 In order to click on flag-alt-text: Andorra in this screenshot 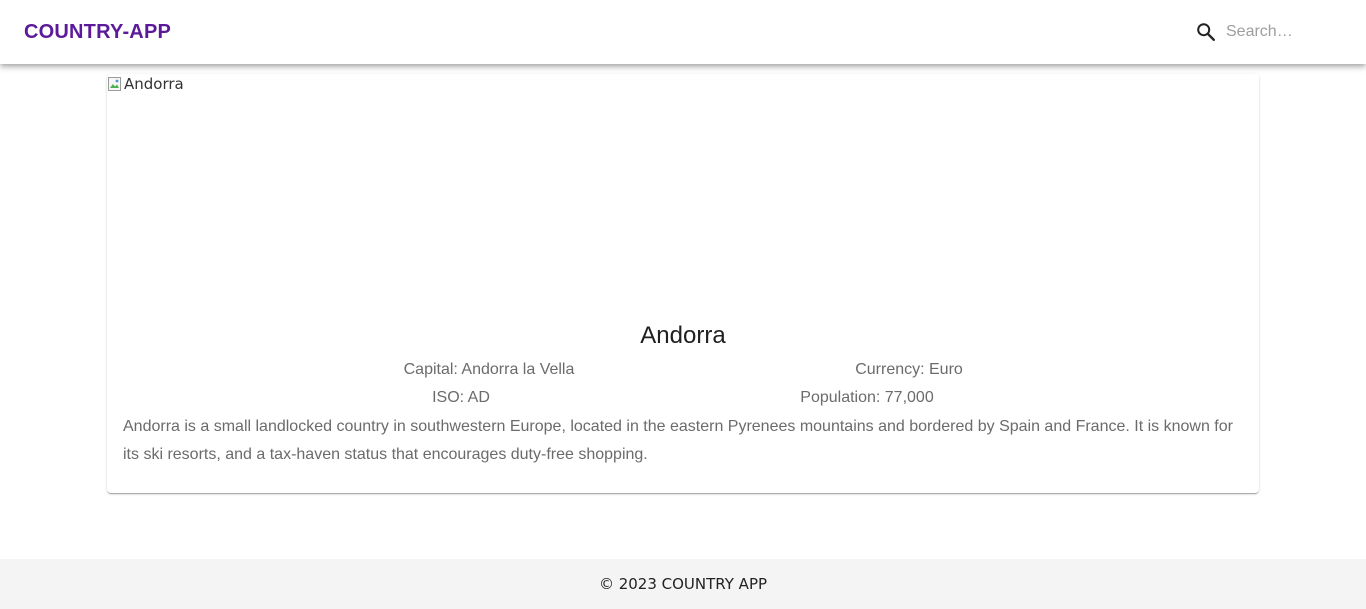, I will do `click(154, 84)`.